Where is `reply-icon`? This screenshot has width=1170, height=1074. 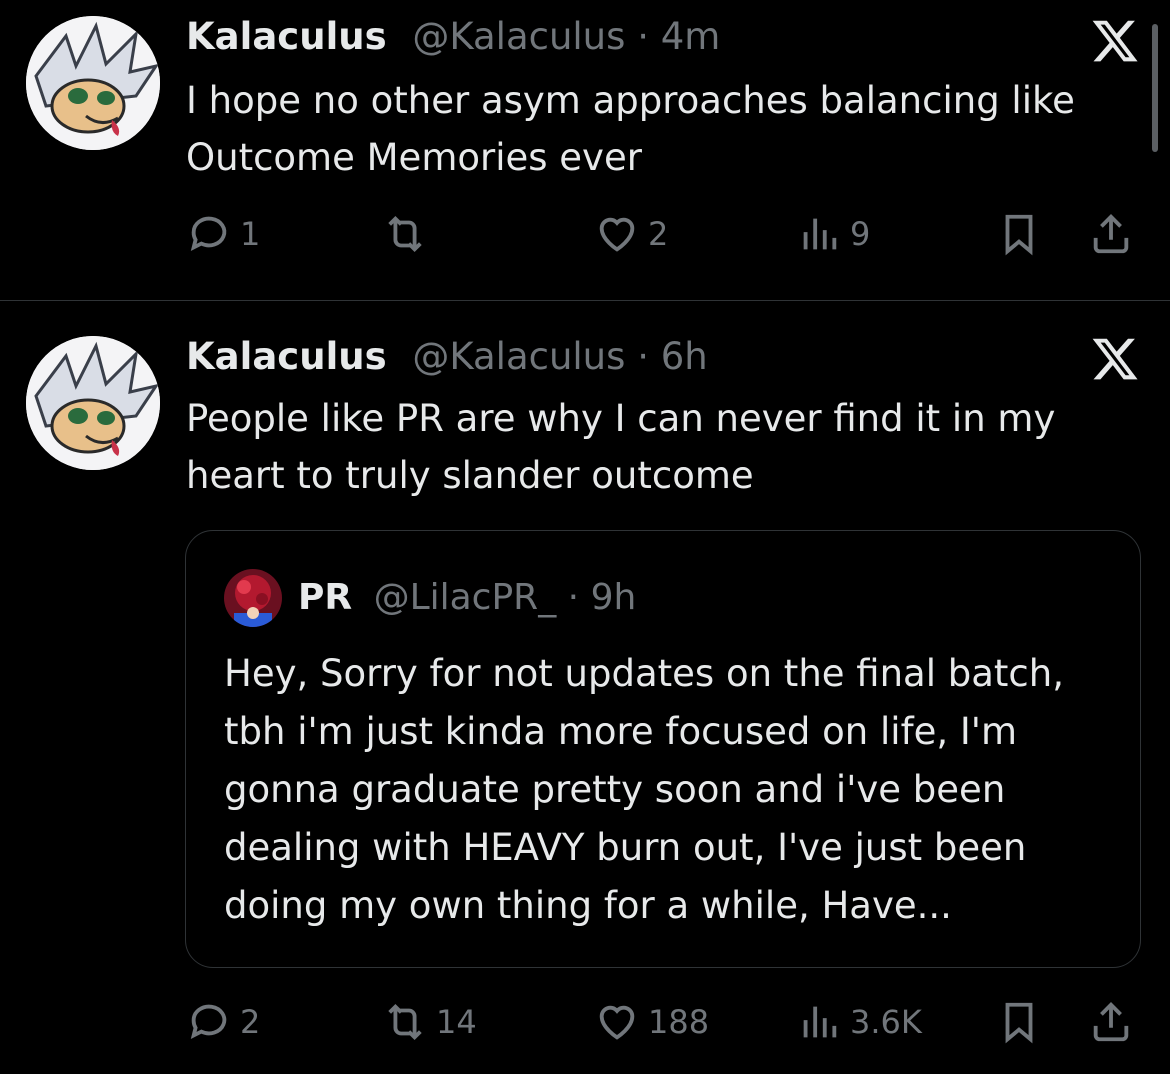 reply-icon is located at coordinates (208, 1021).